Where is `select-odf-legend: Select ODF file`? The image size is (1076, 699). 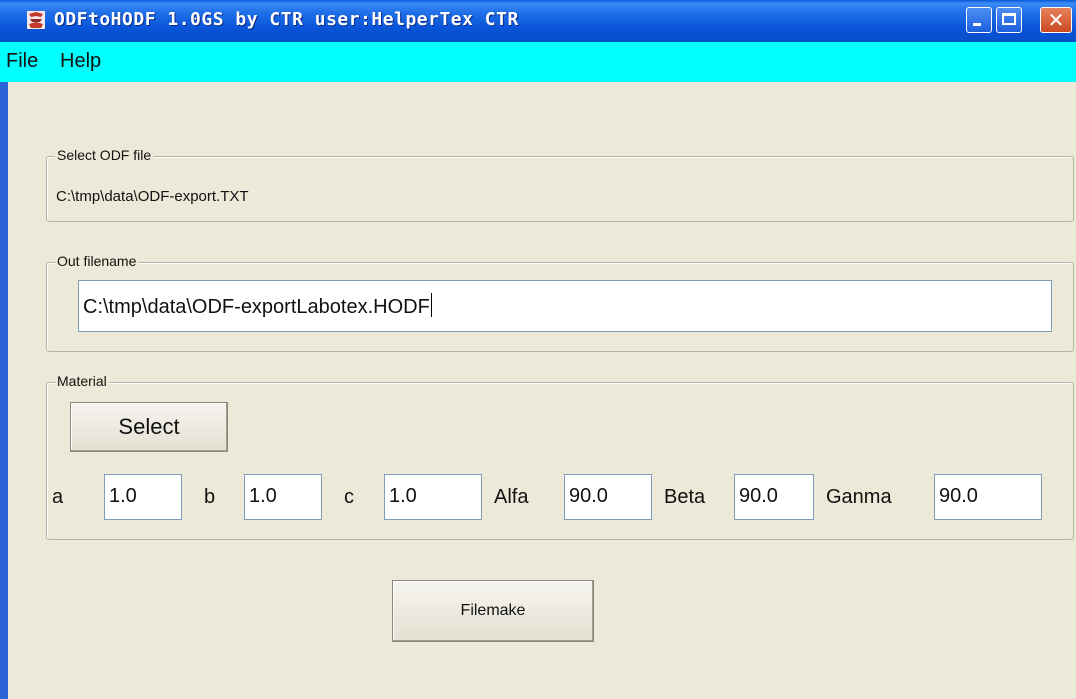 select-odf-legend: Select ODF file is located at coordinates (104, 155).